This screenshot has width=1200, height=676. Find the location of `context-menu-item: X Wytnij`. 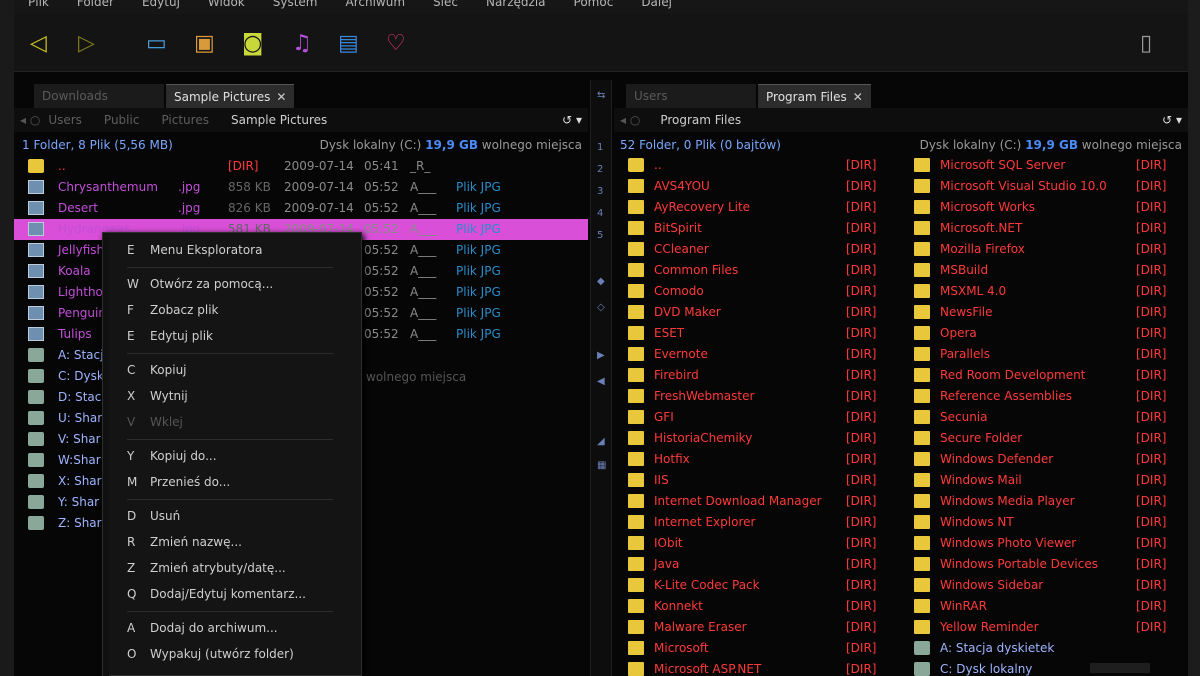

context-menu-item: X Wytnij is located at coordinates (232, 396).